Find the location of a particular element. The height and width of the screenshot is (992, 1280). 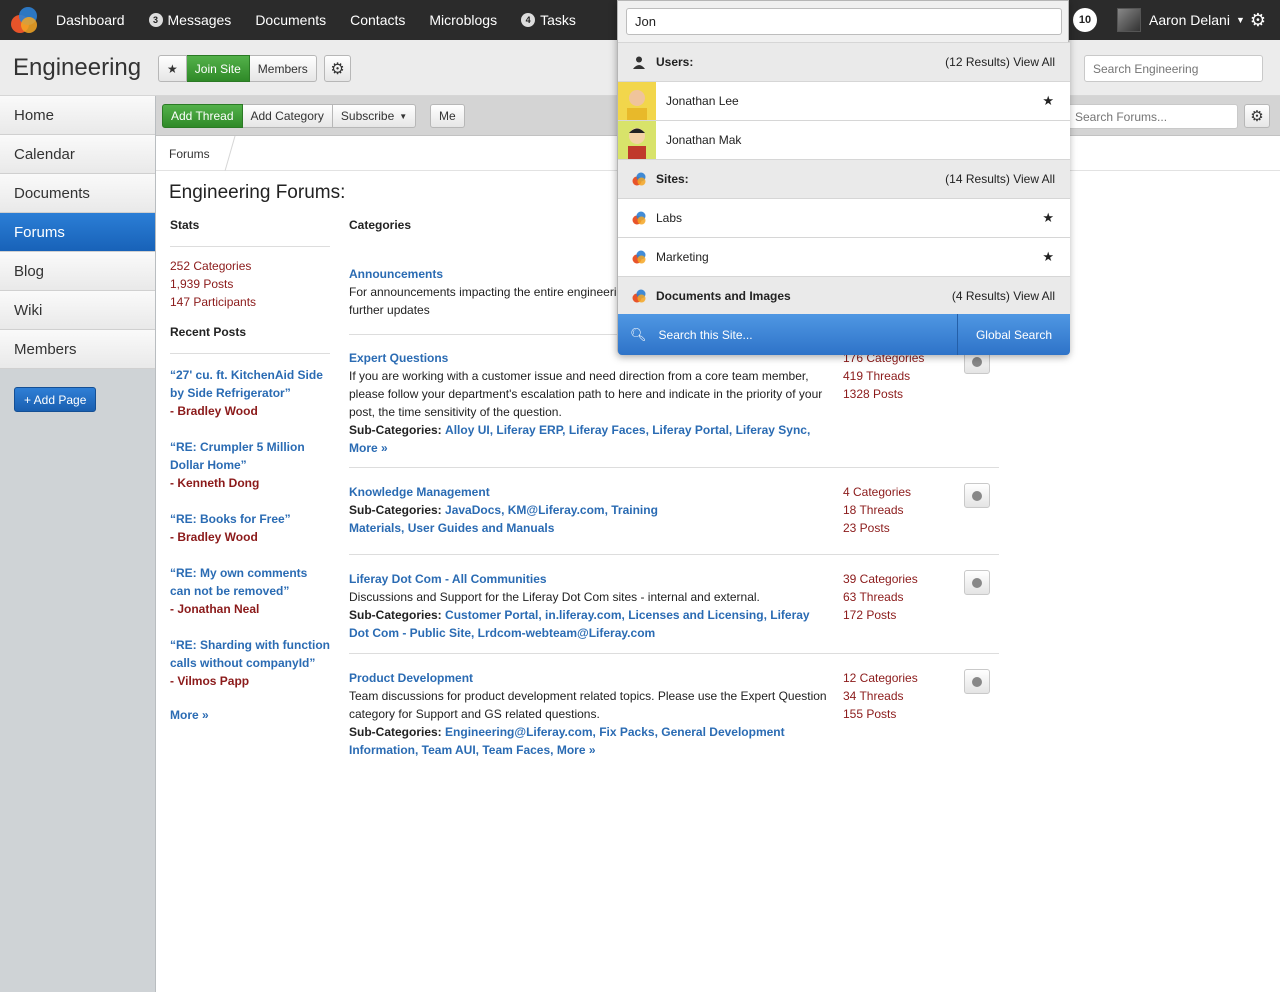

tasks-badge: 4 is located at coordinates (528, 20).